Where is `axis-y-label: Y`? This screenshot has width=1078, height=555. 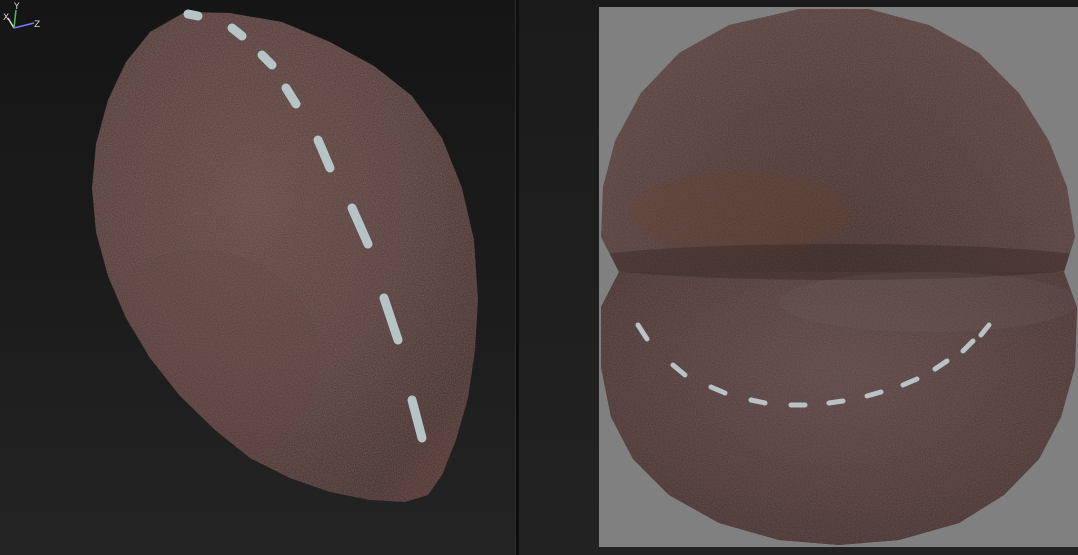 axis-y-label: Y is located at coordinates (16, 7).